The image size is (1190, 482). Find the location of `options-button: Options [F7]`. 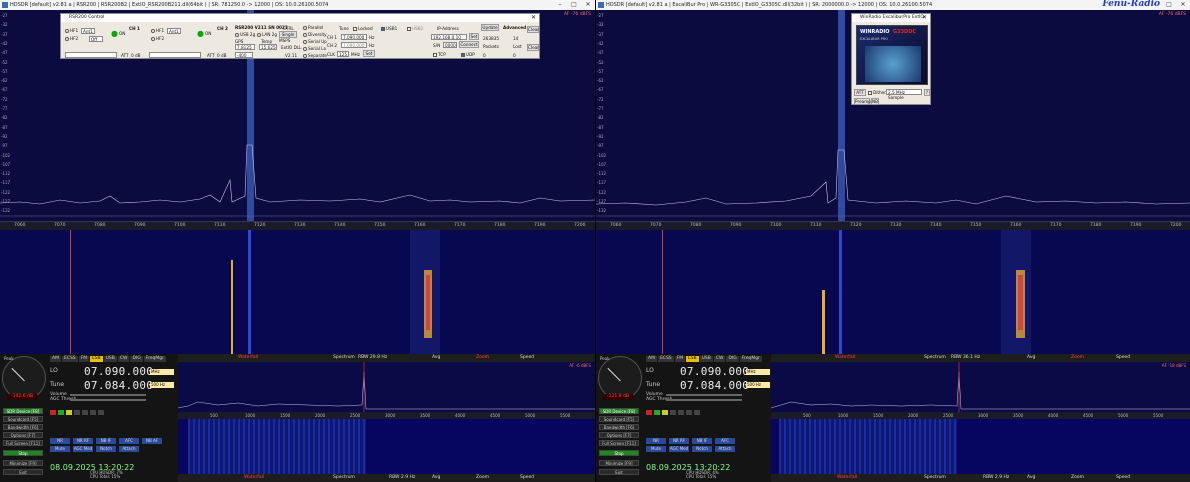

options-button: Options [F7] is located at coordinates (23, 435).